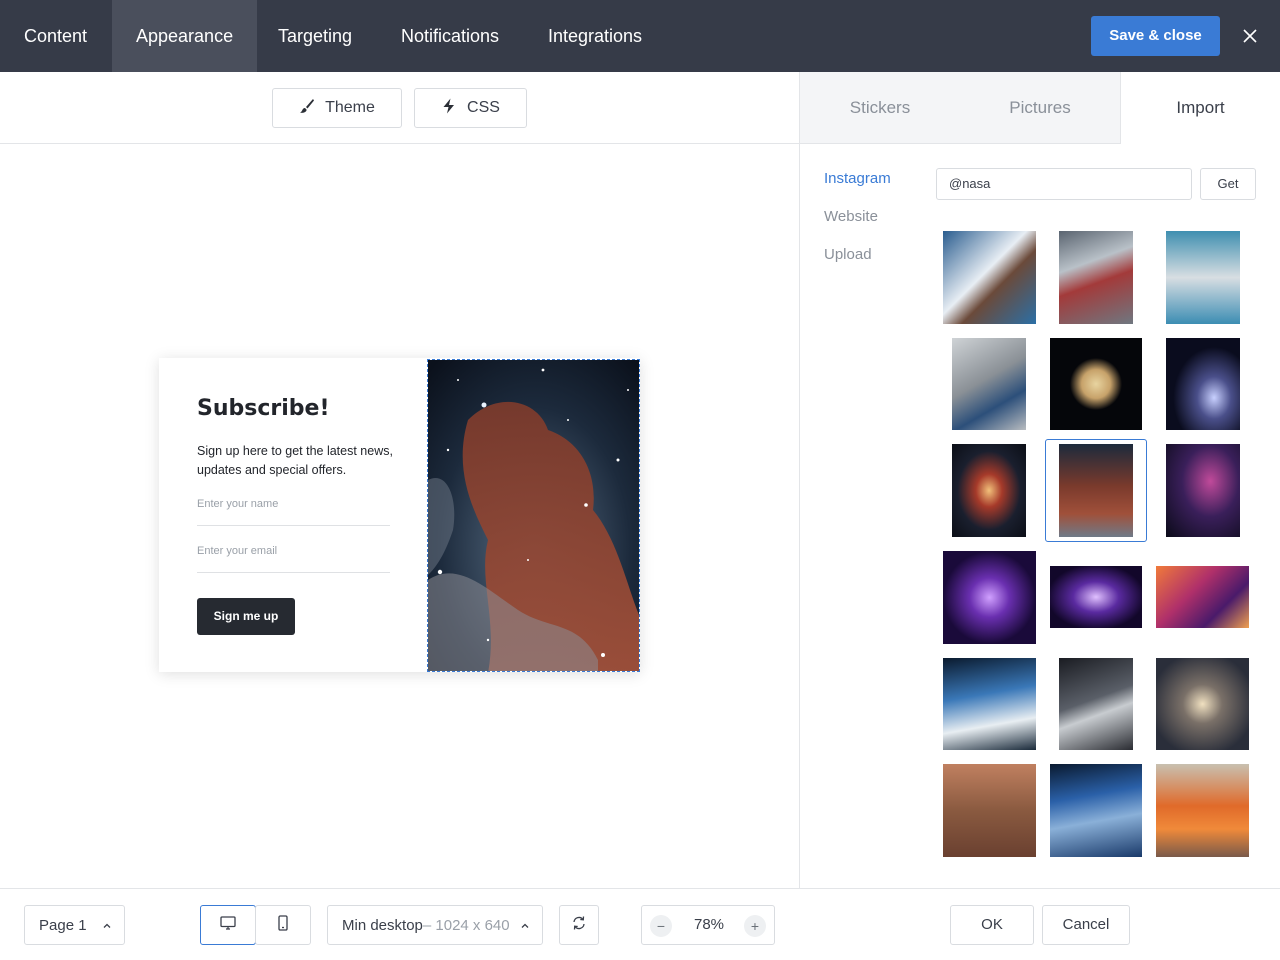 The height and width of the screenshot is (960, 1280). Describe the element at coordinates (293, 559) in the screenshot. I see `email-input: Enter your email` at that location.